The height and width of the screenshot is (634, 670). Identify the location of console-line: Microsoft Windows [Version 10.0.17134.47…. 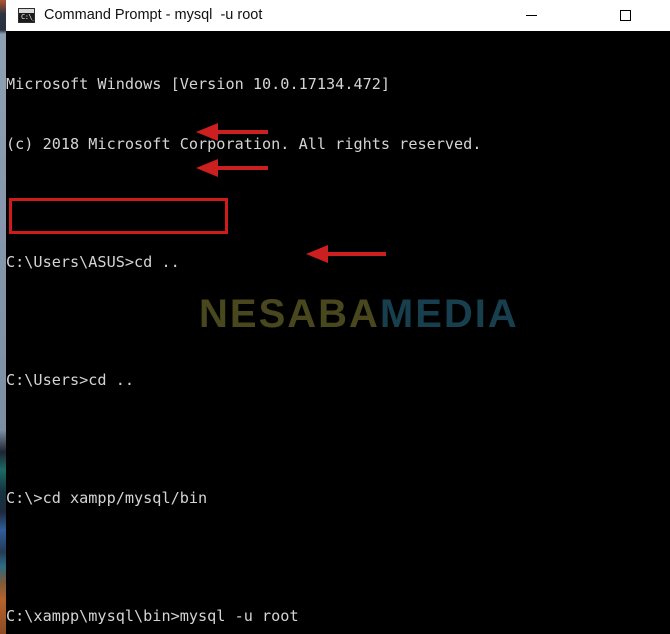
(198, 84).